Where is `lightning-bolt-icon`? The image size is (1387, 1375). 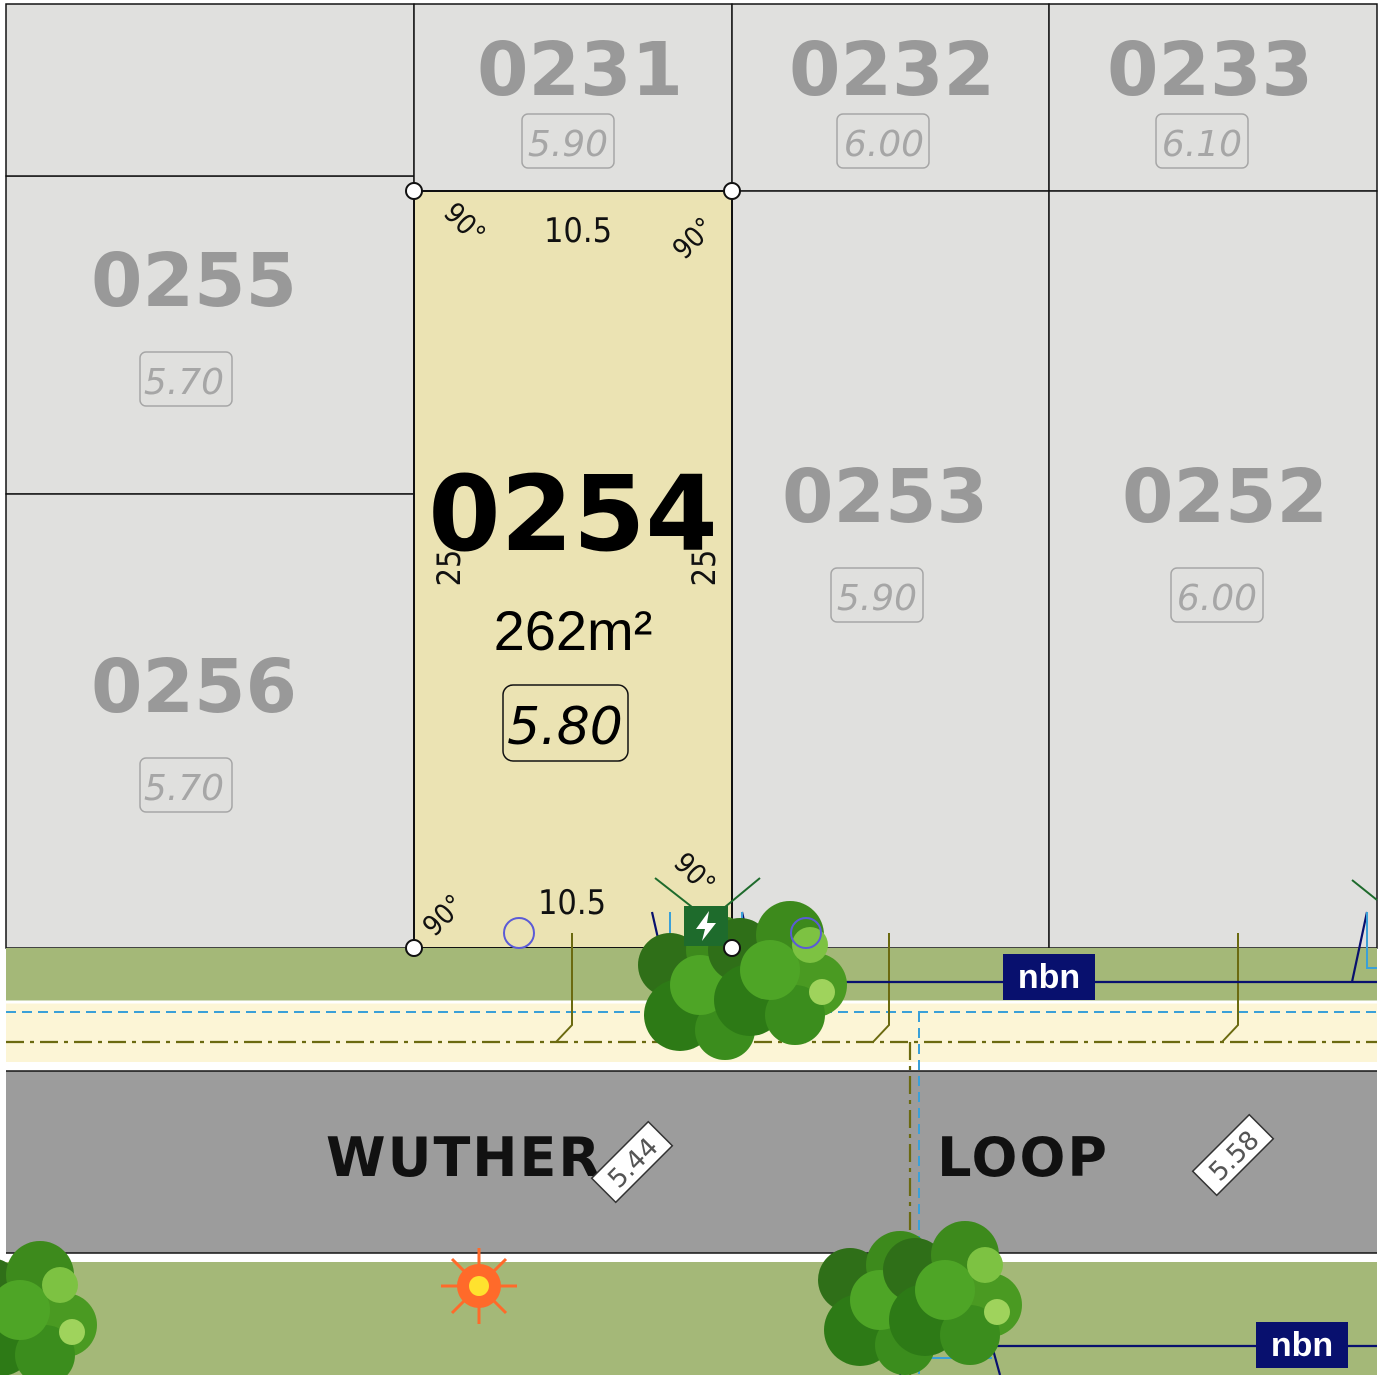
lightning-bolt-icon is located at coordinates (706, 926).